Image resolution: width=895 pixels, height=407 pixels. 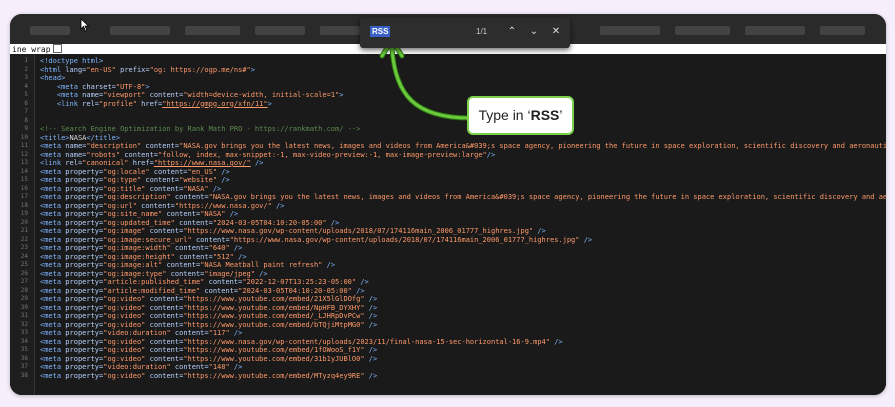 What do you see at coordinates (135, 273) in the screenshot?
I see `code-token: "og:image:type"` at bounding box center [135, 273].